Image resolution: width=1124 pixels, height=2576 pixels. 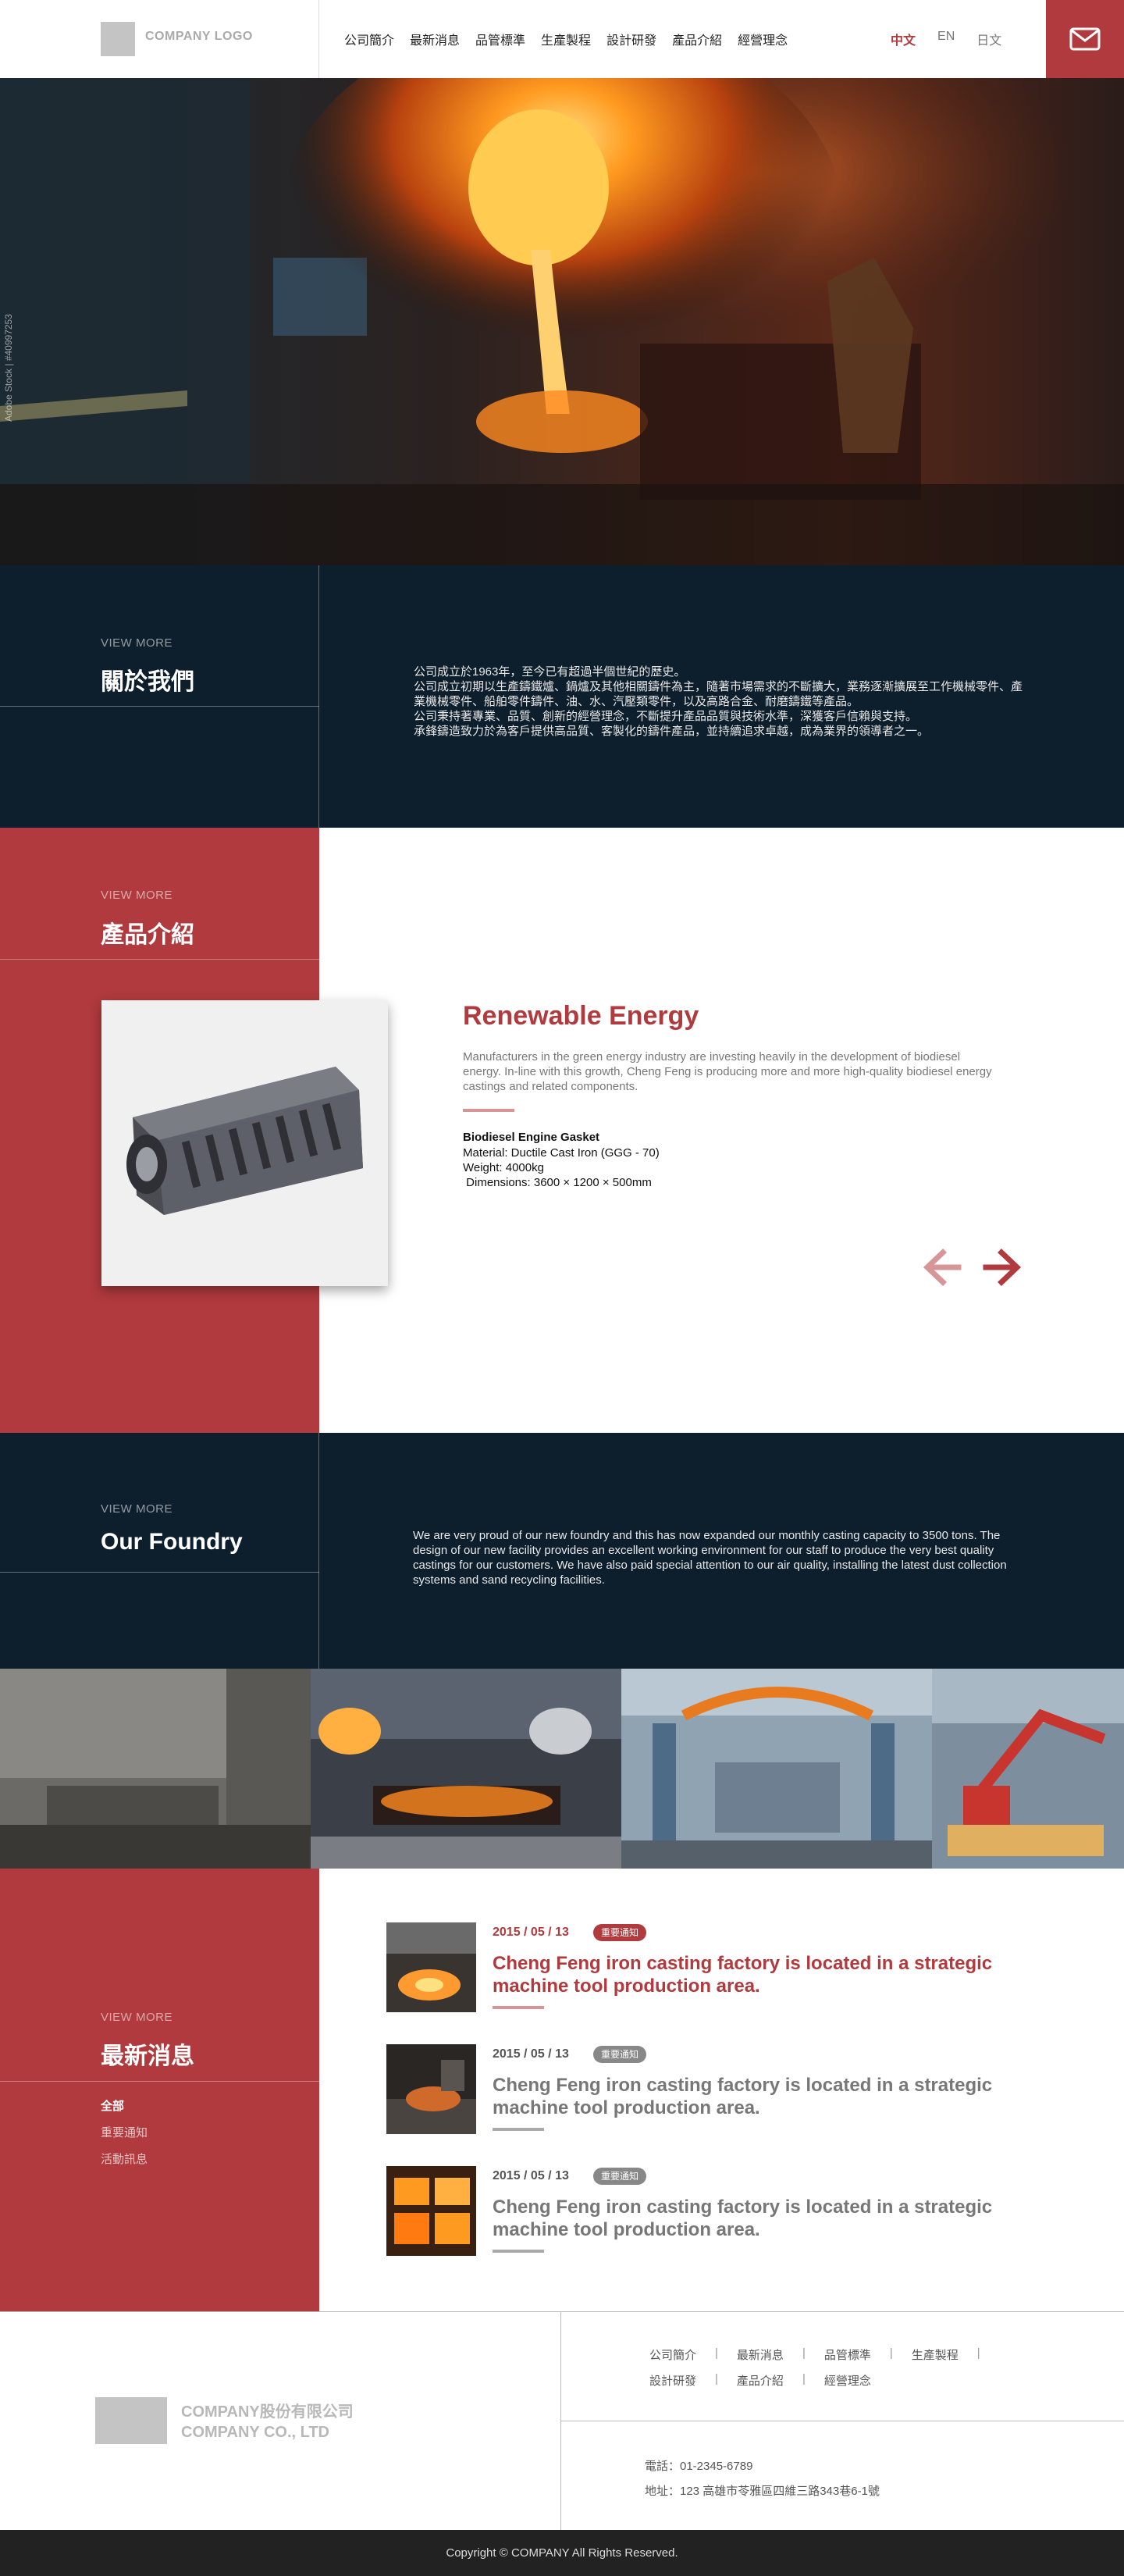 I want to click on product-accent-bar, so click(x=488, y=1110).